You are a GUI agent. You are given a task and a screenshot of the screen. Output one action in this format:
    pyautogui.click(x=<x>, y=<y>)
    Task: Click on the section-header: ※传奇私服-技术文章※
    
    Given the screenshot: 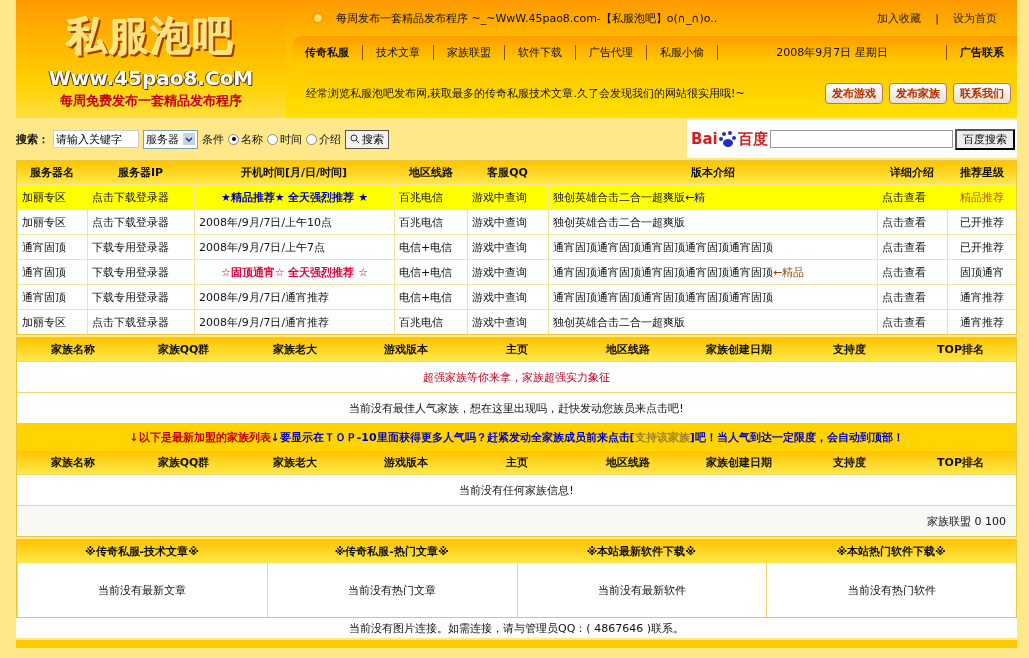 What is the action you would take?
    pyautogui.click(x=142, y=551)
    